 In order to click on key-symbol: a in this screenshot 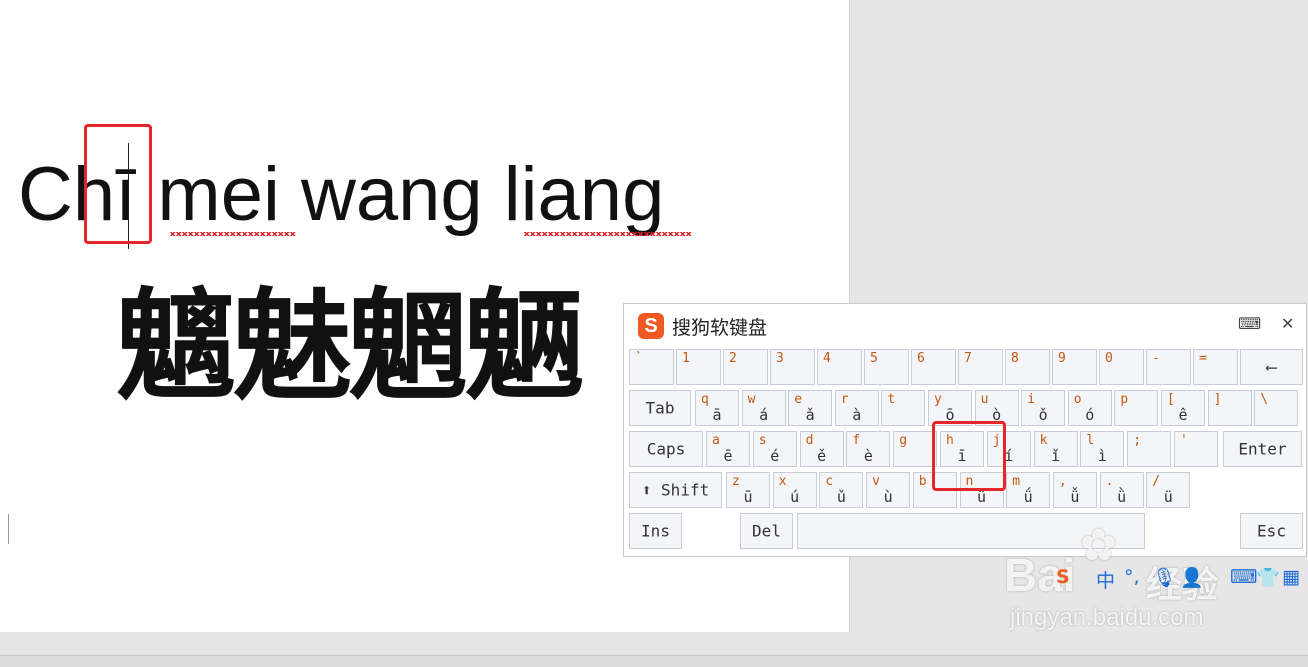, I will do `click(716, 440)`.